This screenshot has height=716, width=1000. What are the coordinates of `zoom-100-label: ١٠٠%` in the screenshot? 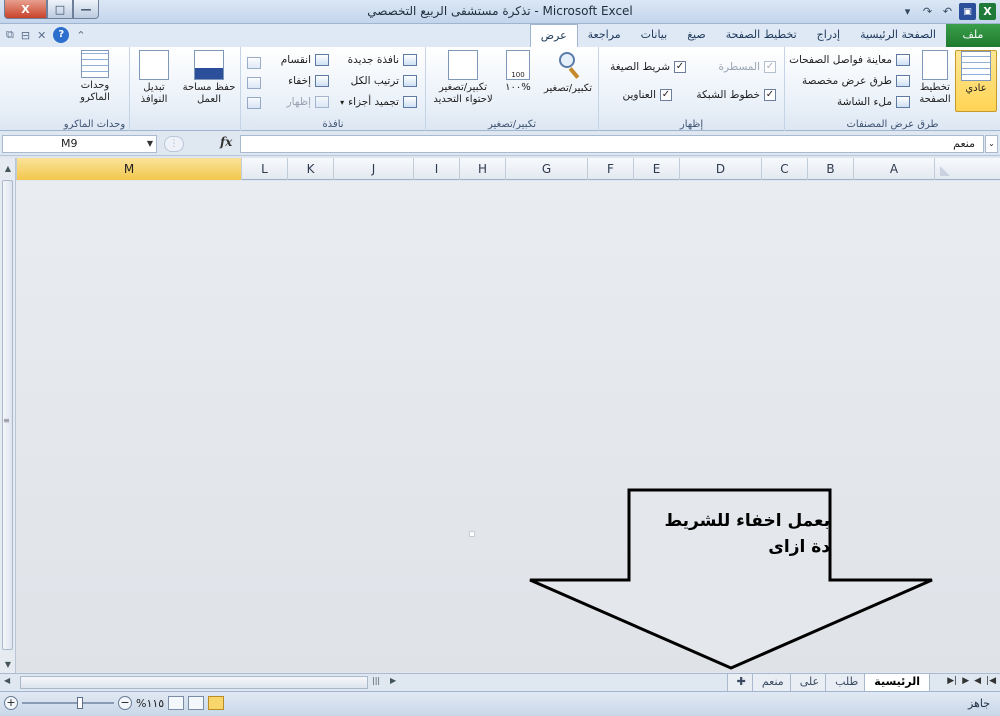 It's located at (518, 87).